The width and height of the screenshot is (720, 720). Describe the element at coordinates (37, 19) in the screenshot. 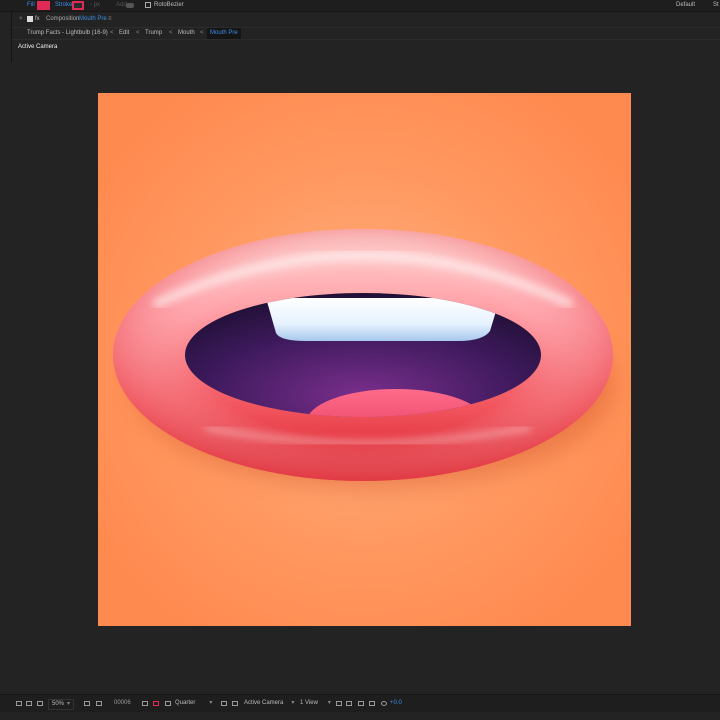

I see `fx-icon: fx` at that location.